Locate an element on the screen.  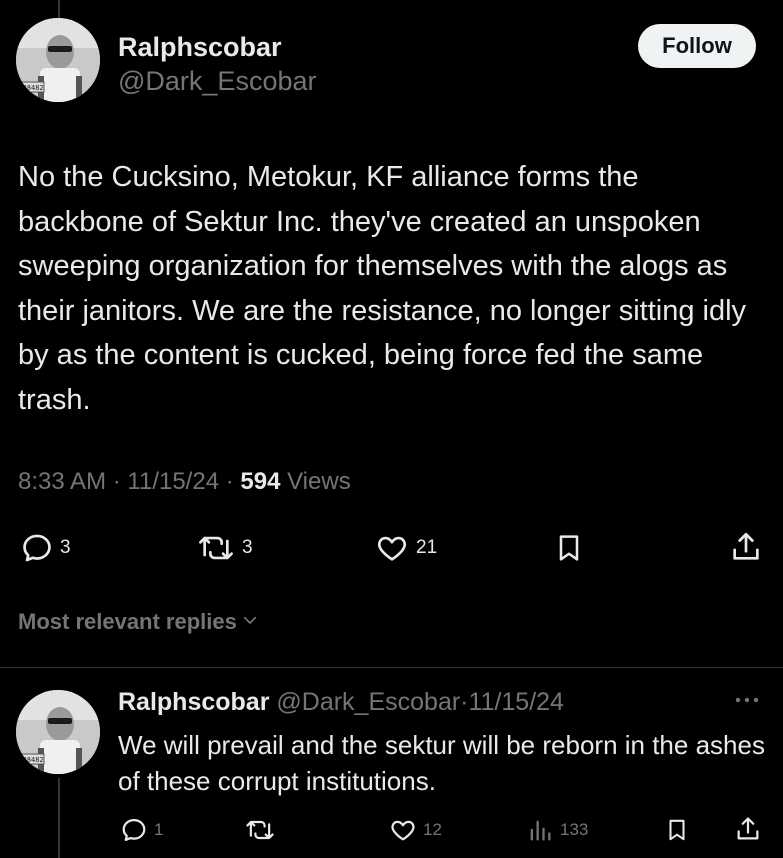
tweet-date: 11/15/24 is located at coordinates (173, 481).